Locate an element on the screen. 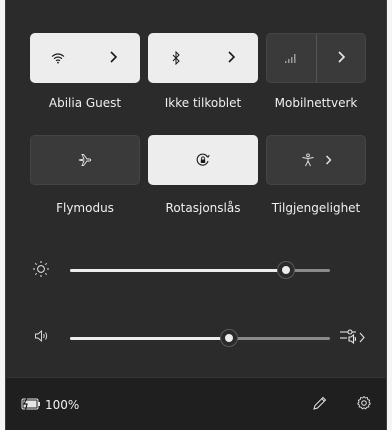 This screenshot has height=430, width=392. wifi-toggle is located at coordinates (57, 58).